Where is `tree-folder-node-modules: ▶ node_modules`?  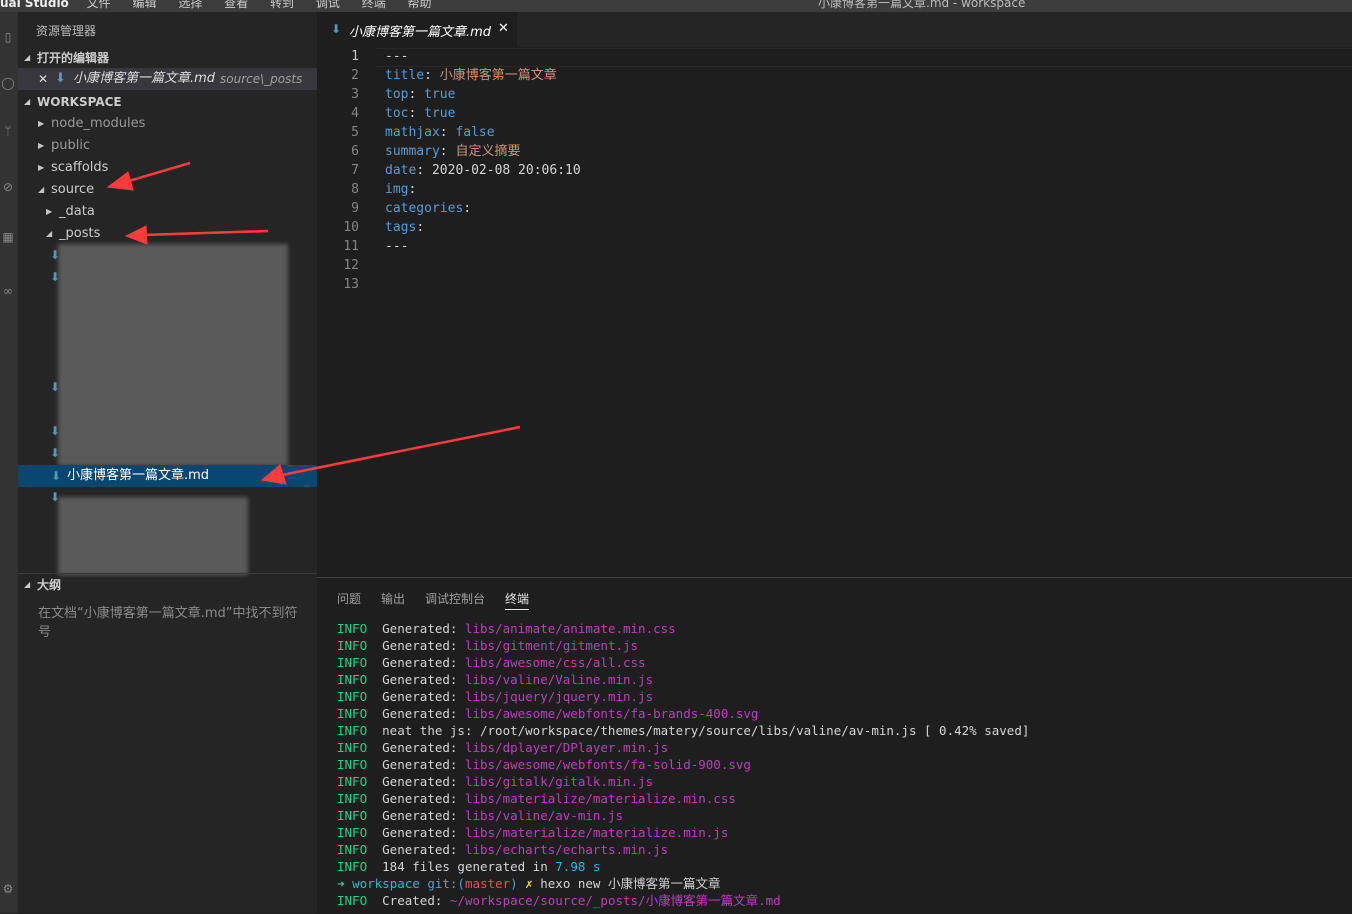 tree-folder-node-modules: ▶ node_modules is located at coordinates (167, 124).